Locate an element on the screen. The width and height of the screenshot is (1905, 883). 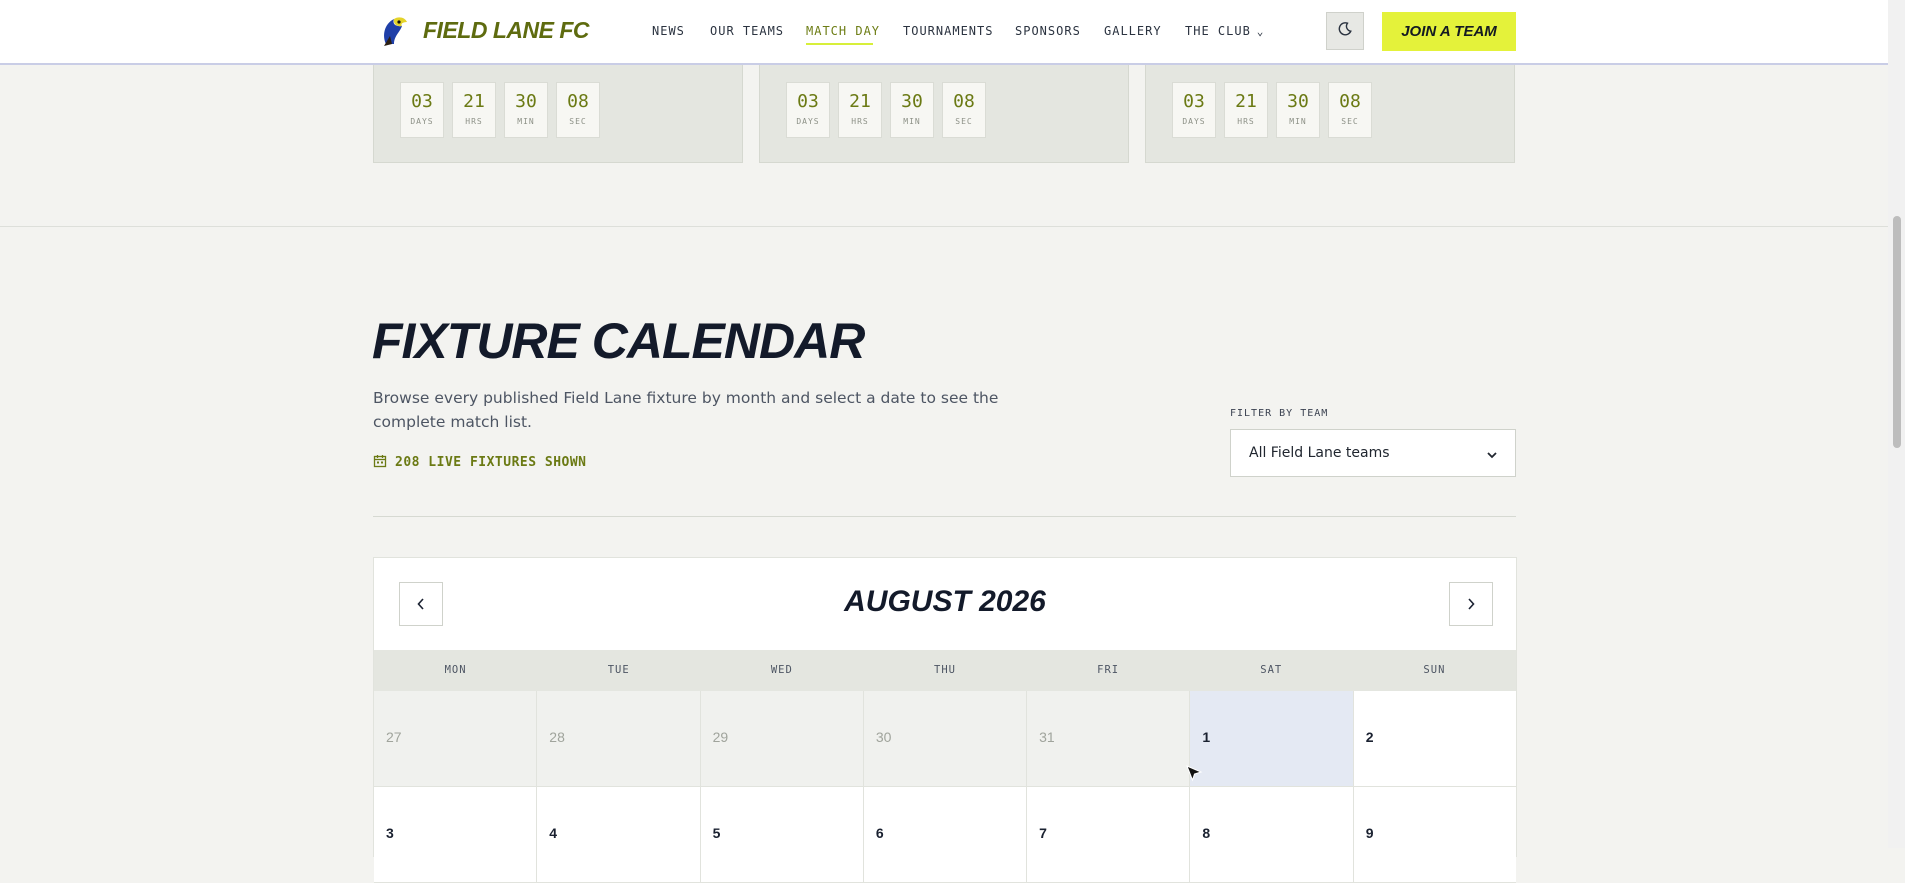
calendar-grid: 27 28 29 30 31 1 2 3 4 5 6 7 8 9 is located at coordinates (945, 787).